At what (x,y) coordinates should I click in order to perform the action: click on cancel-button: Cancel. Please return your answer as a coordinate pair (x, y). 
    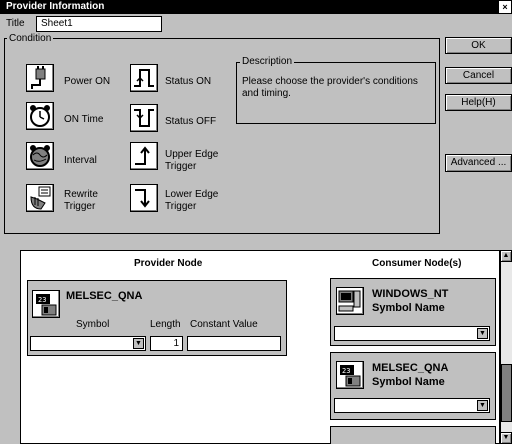
    Looking at the image, I should click on (478, 75).